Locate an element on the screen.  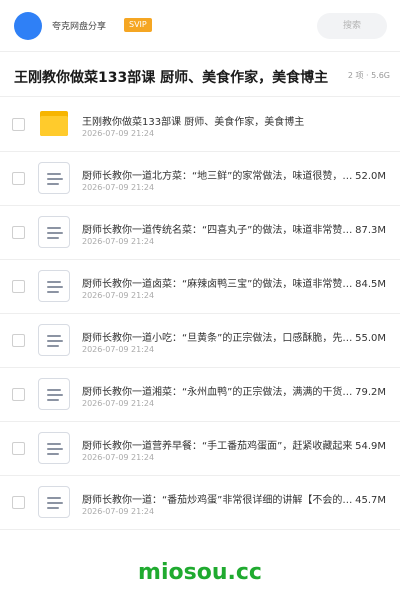
file-name: 厨师长教你一道北方菜：“地三鲜”的家常做法，味道很赞，先收藏了 is located at coordinates (218, 174).